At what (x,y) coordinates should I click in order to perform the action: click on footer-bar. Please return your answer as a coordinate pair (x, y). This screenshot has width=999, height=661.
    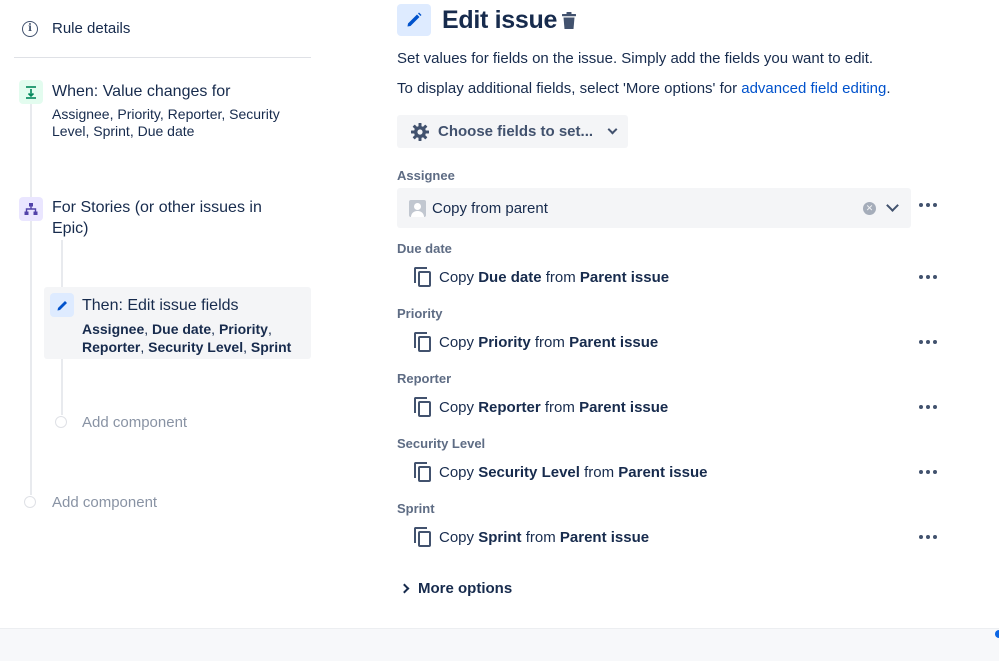
    Looking at the image, I should click on (499, 644).